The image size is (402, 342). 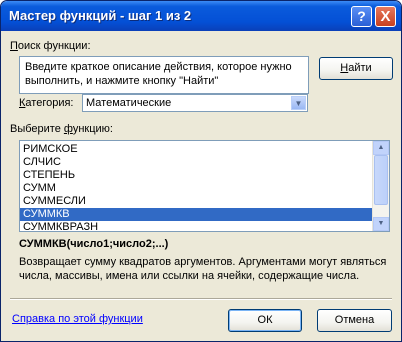 I want to click on category-select: Математические ▼, so click(x=195, y=103).